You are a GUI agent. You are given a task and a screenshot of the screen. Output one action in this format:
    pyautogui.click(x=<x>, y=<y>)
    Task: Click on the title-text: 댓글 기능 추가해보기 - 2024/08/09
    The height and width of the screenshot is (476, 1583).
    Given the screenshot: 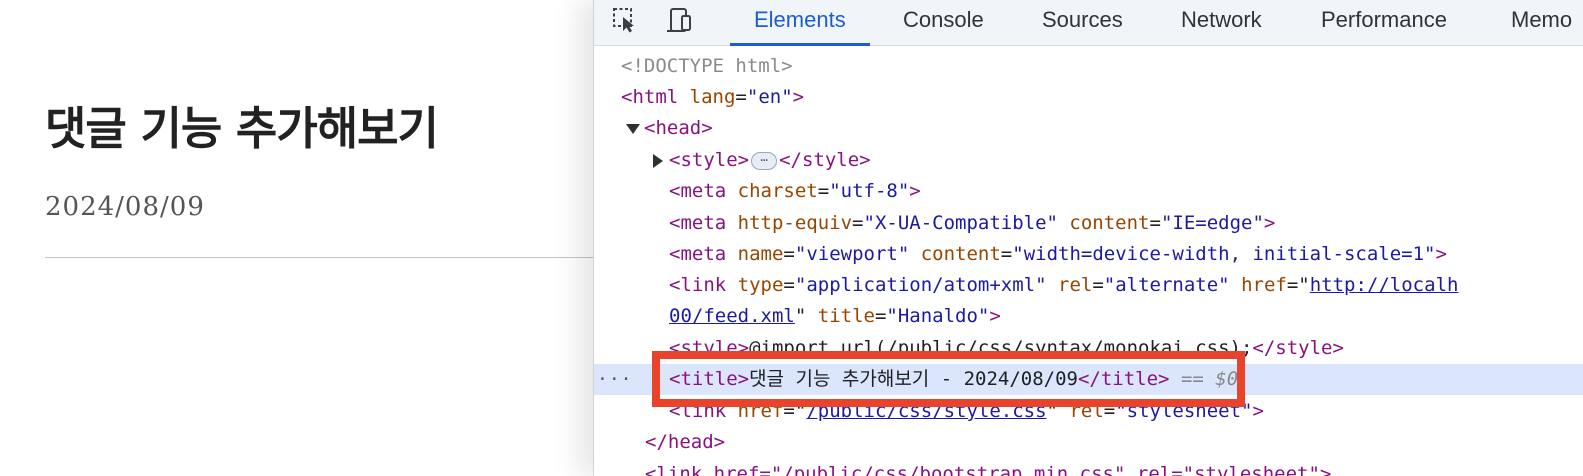 What is the action you would take?
    pyautogui.click(x=913, y=379)
    